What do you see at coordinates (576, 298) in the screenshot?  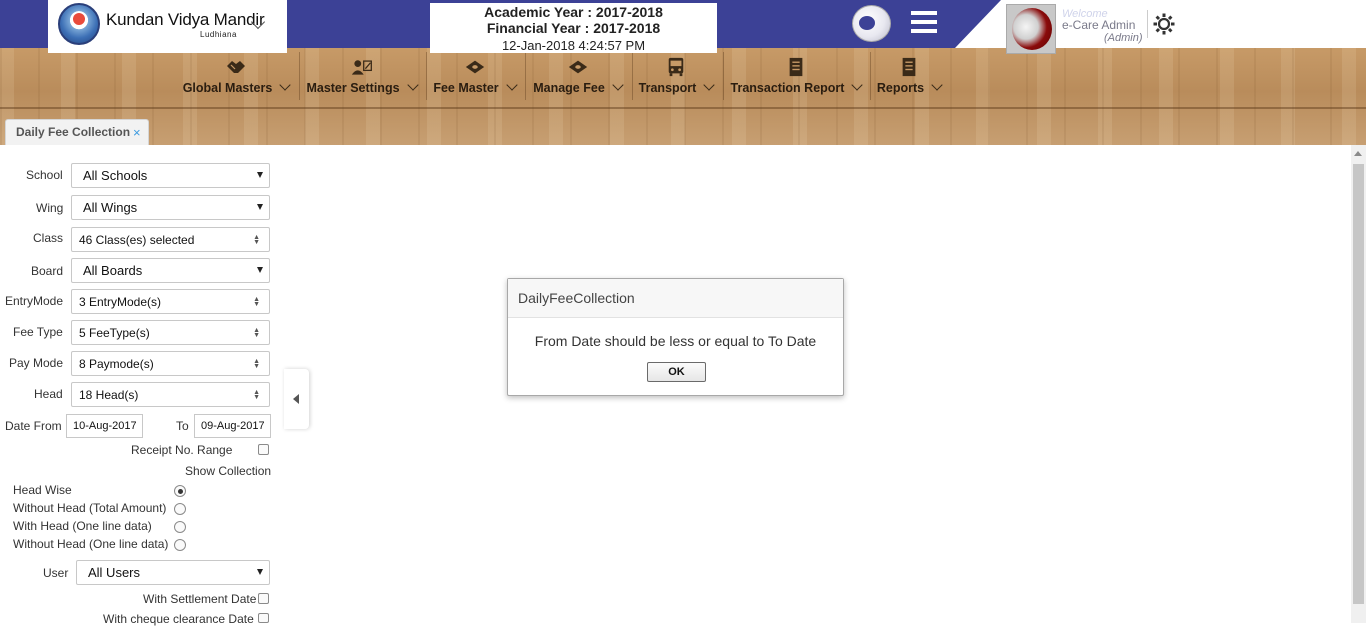 I see `dialog-title: DailyFeeCollection` at bounding box center [576, 298].